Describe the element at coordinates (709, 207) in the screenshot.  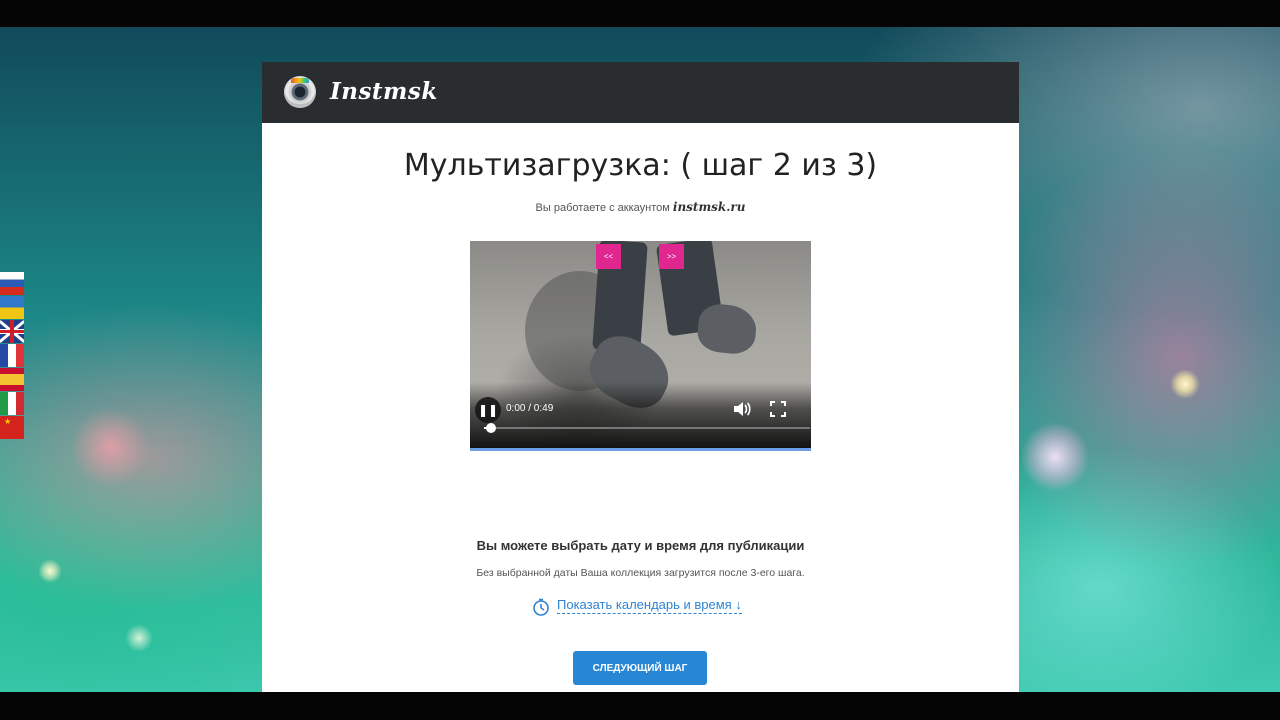
I see `account-name: instmsk.ru` at that location.